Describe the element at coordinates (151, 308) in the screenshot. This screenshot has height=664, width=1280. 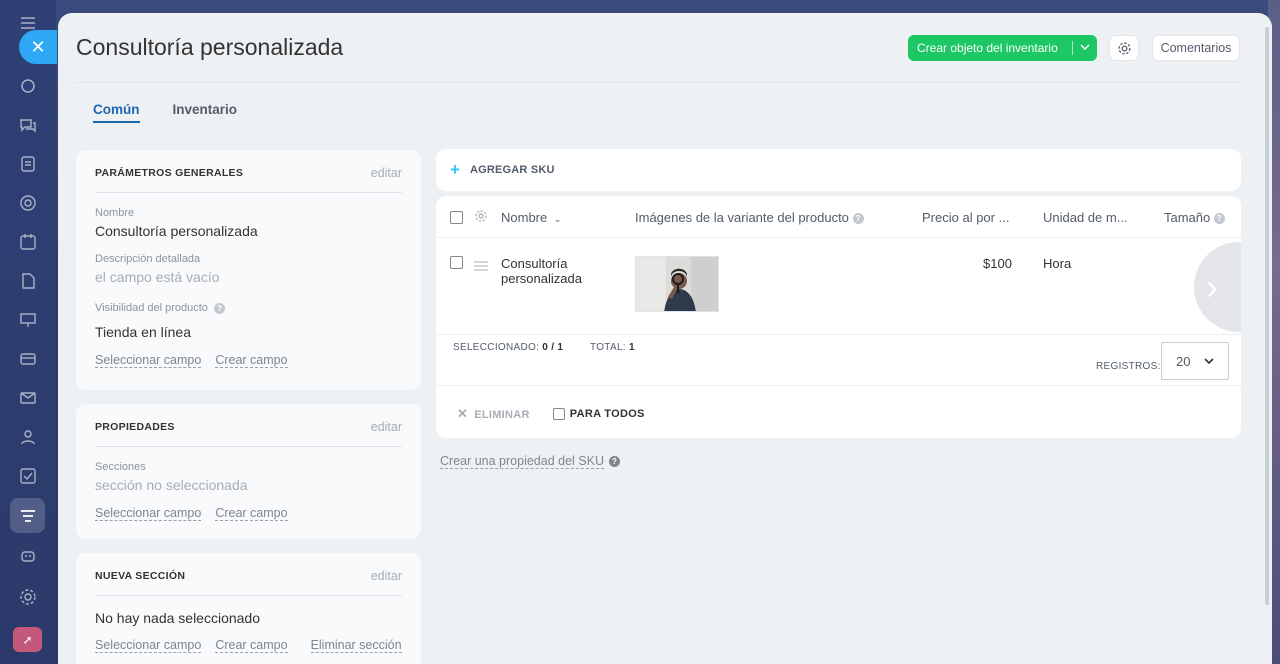
I see `visibility-label: Visibilidad del producto` at that location.